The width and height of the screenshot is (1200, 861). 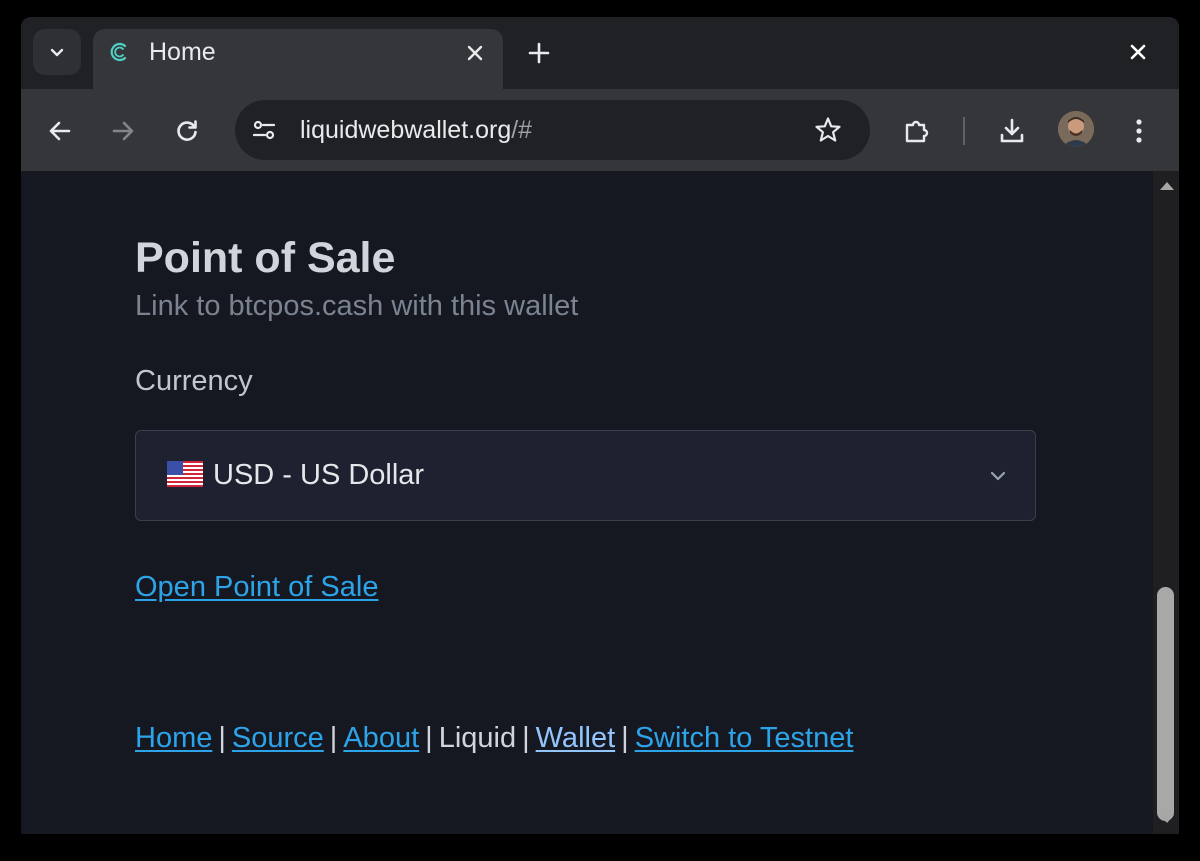 I want to click on profile-avatar, so click(x=1076, y=129).